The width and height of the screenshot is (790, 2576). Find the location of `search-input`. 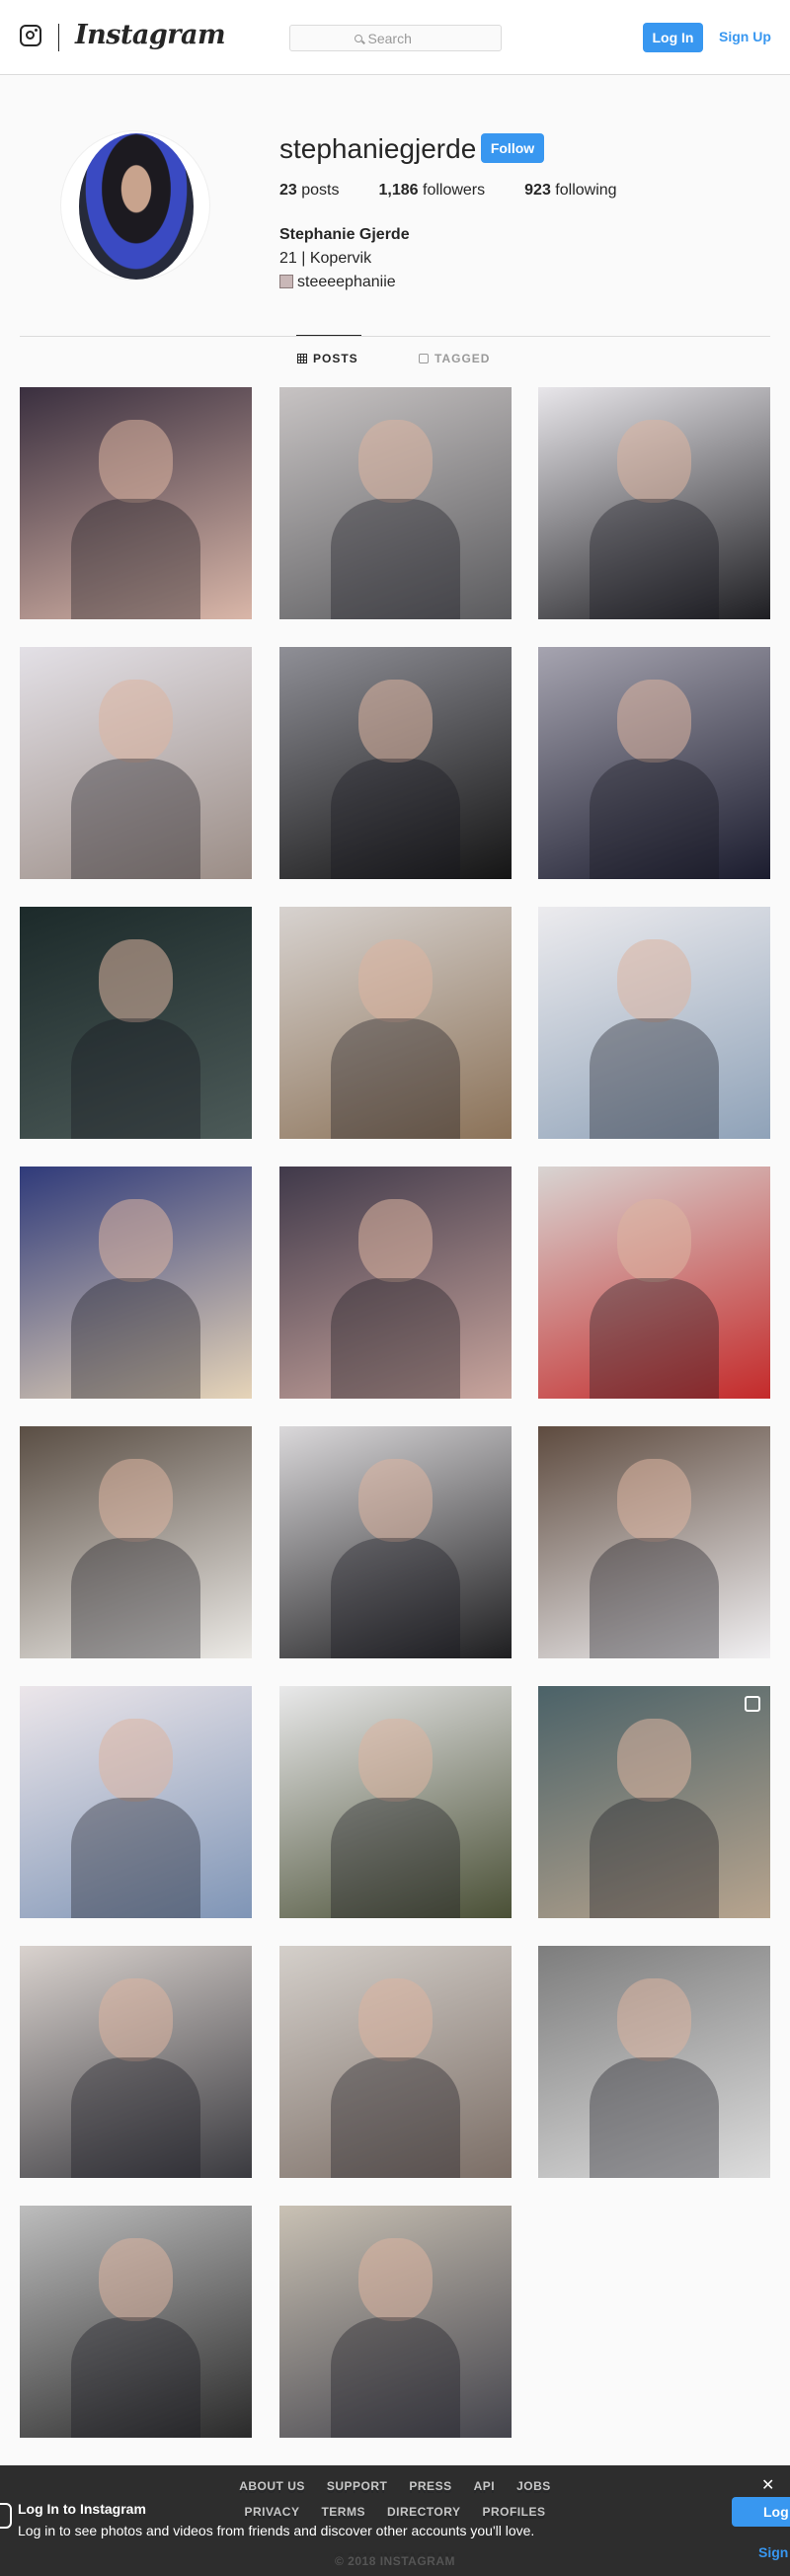

search-input is located at coordinates (402, 38).